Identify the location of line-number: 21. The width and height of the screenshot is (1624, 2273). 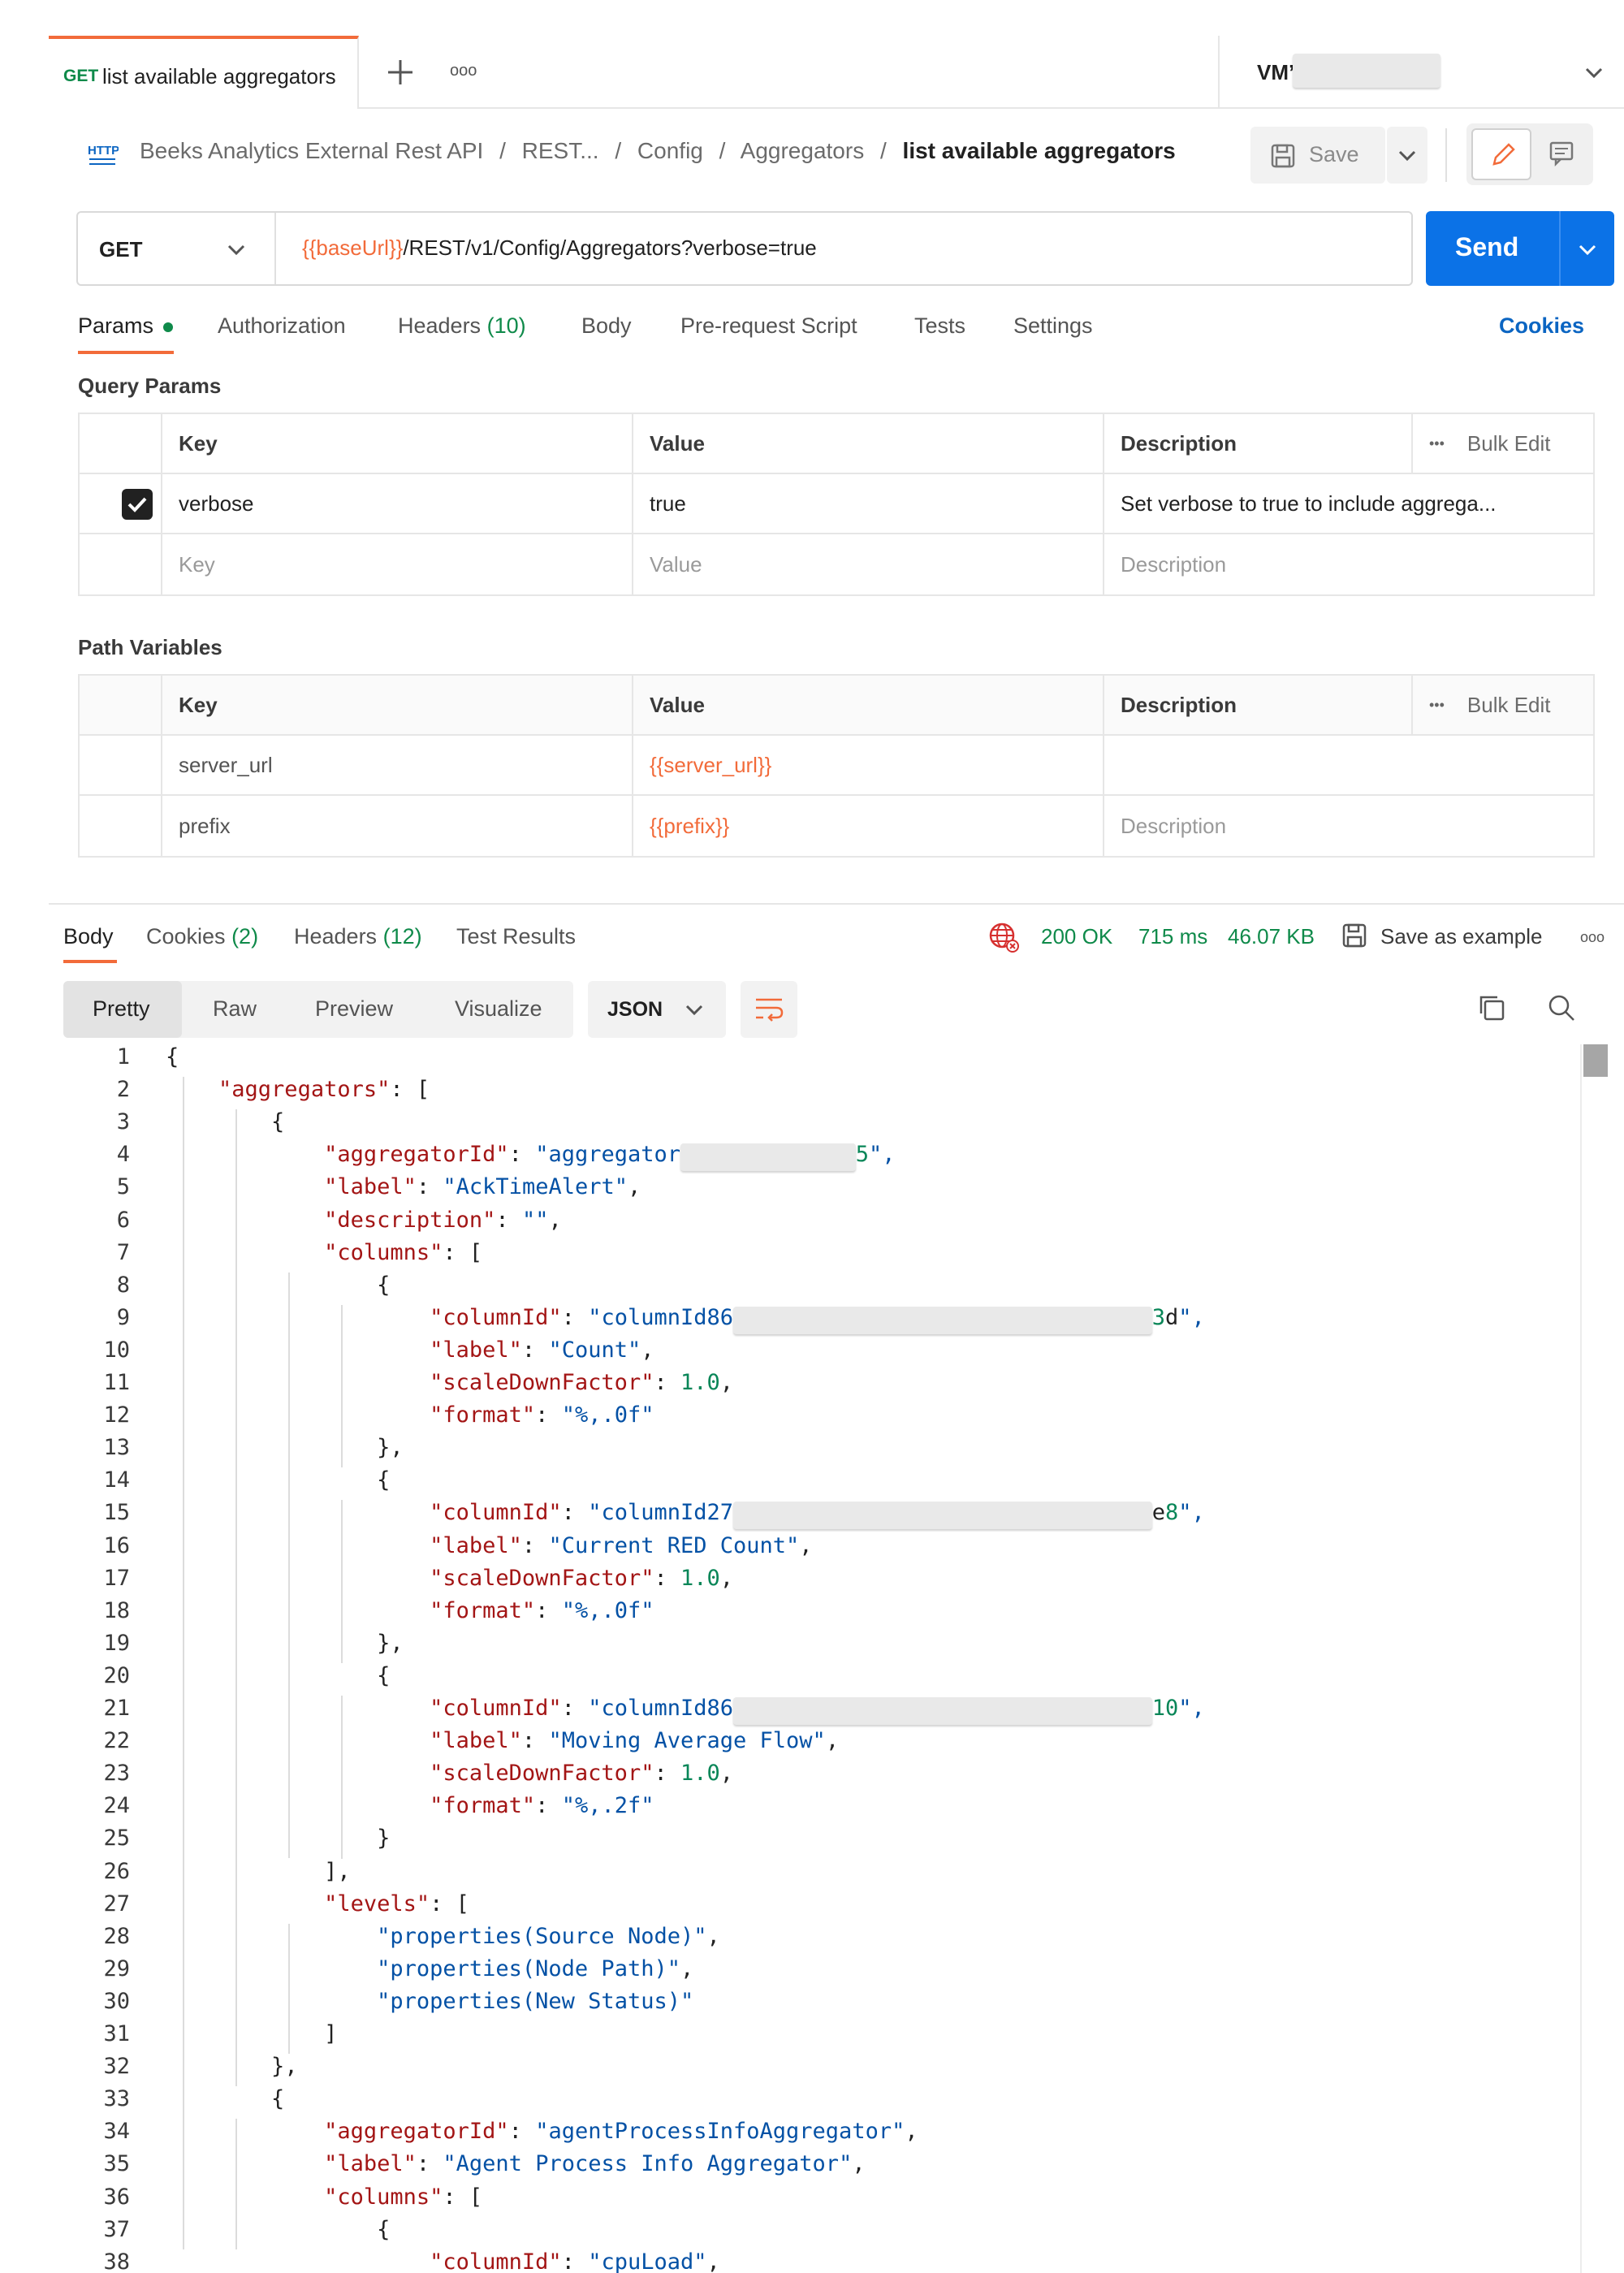
(117, 1708).